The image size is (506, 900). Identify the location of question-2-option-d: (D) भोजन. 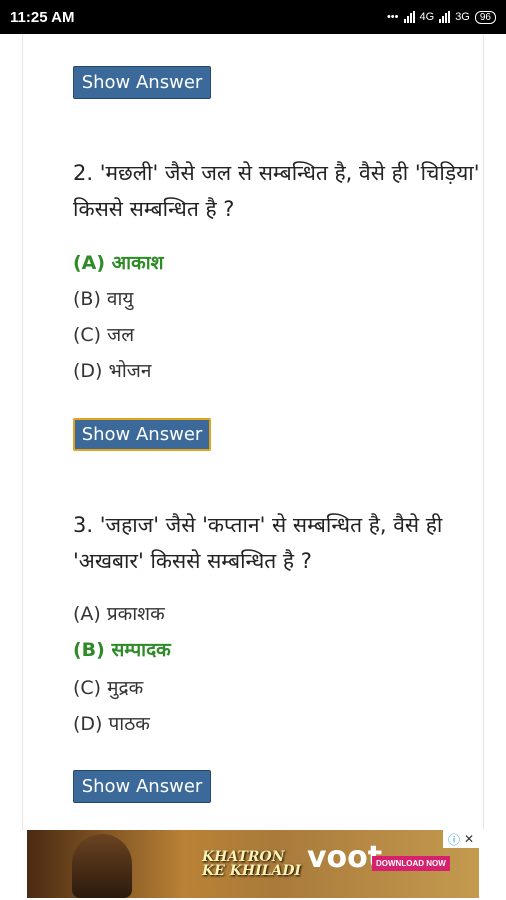
(112, 370).